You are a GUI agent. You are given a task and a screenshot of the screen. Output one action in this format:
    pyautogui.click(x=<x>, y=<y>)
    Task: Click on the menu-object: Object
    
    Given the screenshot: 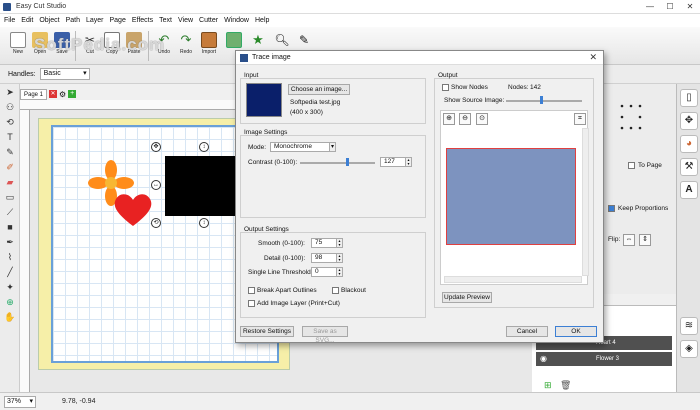 What is the action you would take?
    pyautogui.click(x=49, y=20)
    